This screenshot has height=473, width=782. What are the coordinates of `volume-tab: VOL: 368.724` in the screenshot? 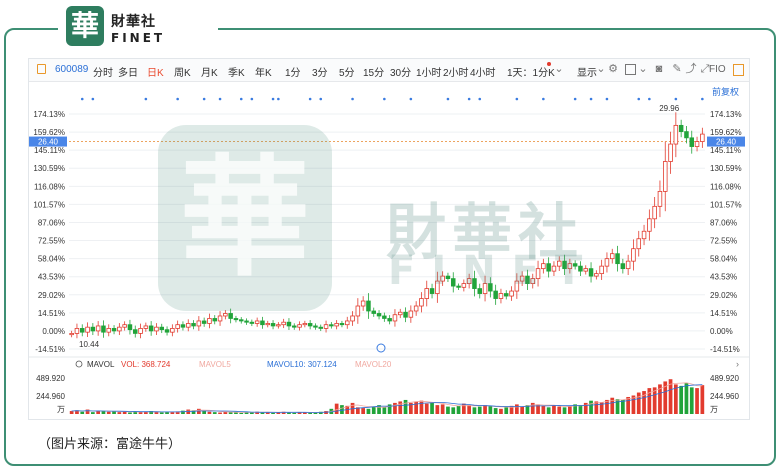 It's located at (146, 364).